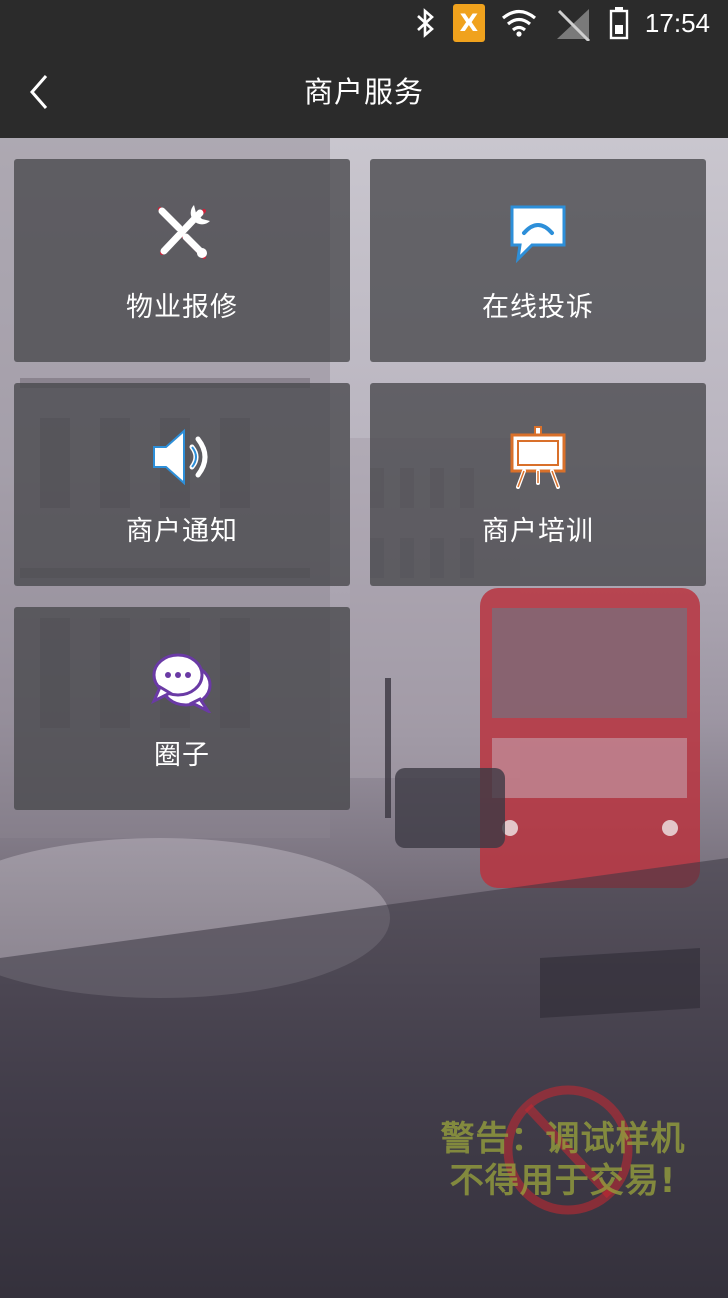 Image resolution: width=728 pixels, height=1298 pixels. Describe the element at coordinates (538, 234) in the screenshot. I see `speech-bubble-icon` at that location.